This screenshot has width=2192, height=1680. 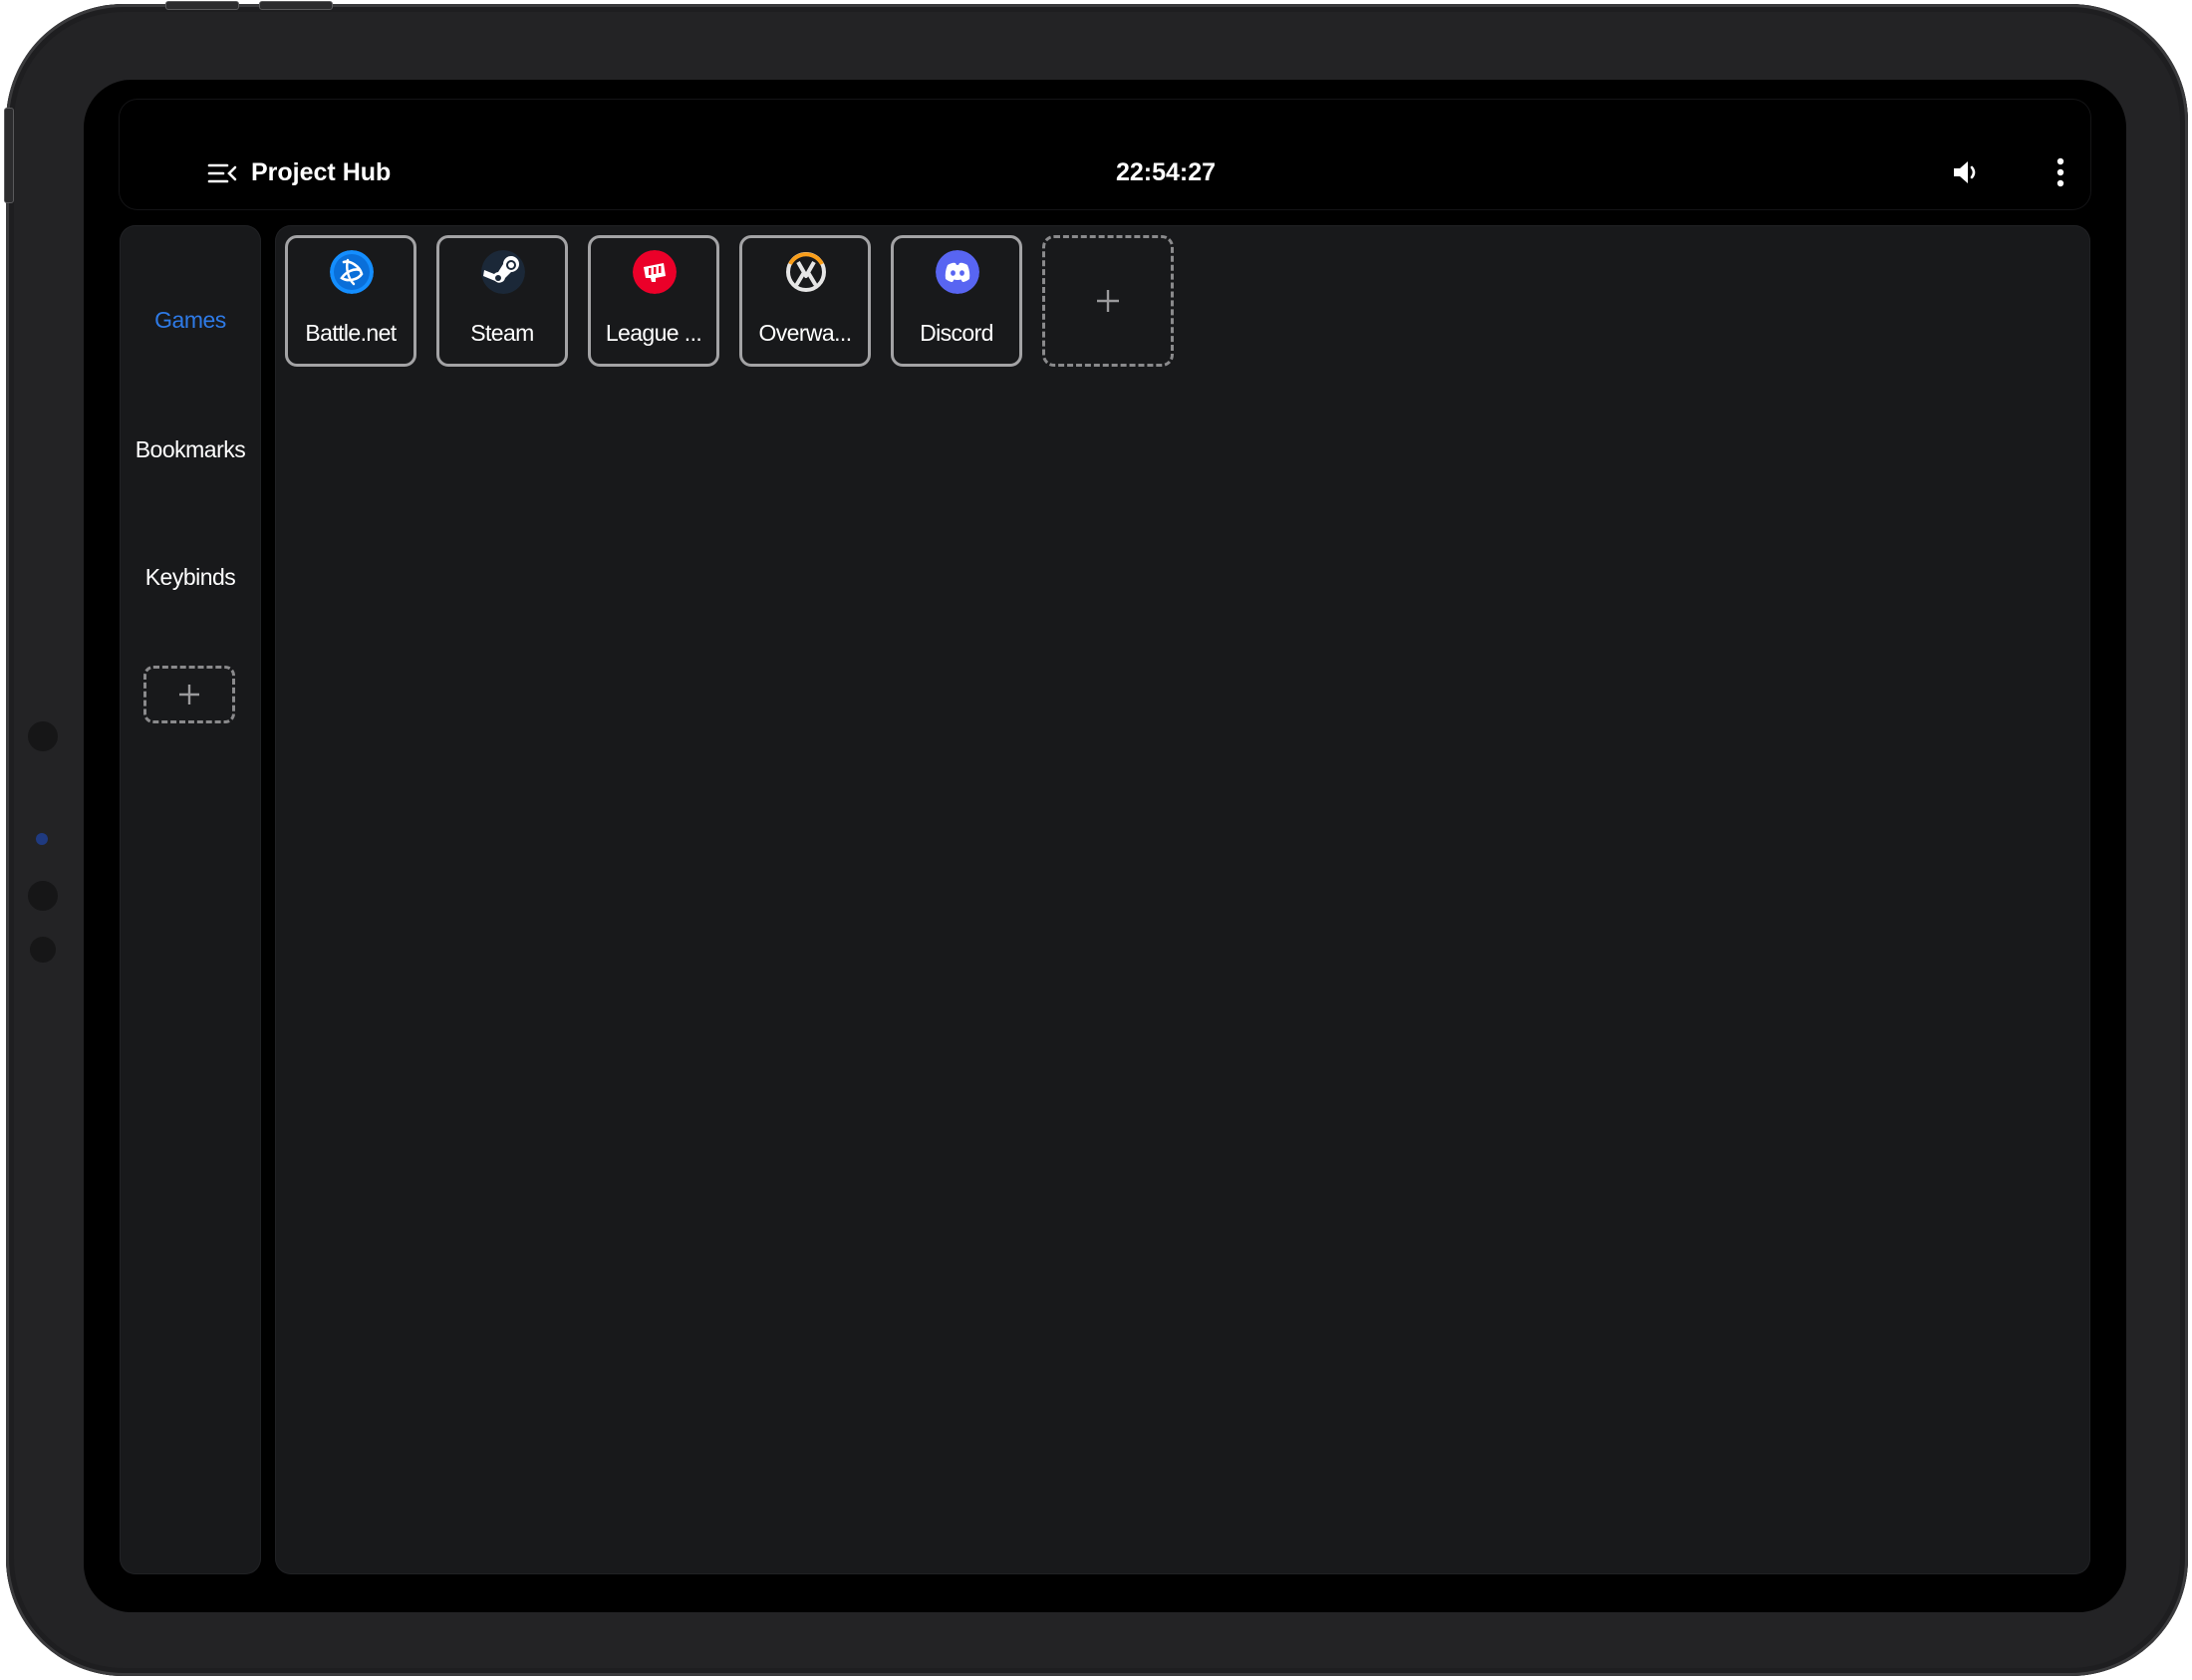 What do you see at coordinates (190, 449) in the screenshot?
I see `sidebar-item-bookmarks: Bookmarks` at bounding box center [190, 449].